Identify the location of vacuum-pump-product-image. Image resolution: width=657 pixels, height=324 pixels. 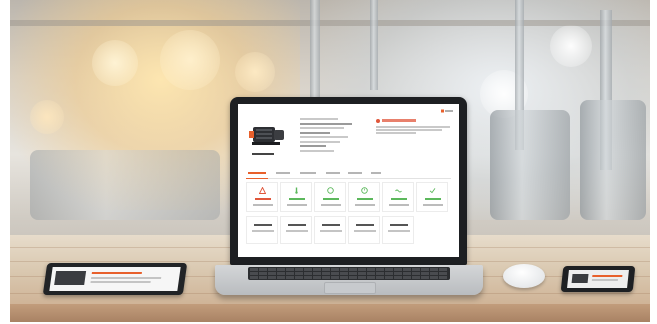
(266, 136).